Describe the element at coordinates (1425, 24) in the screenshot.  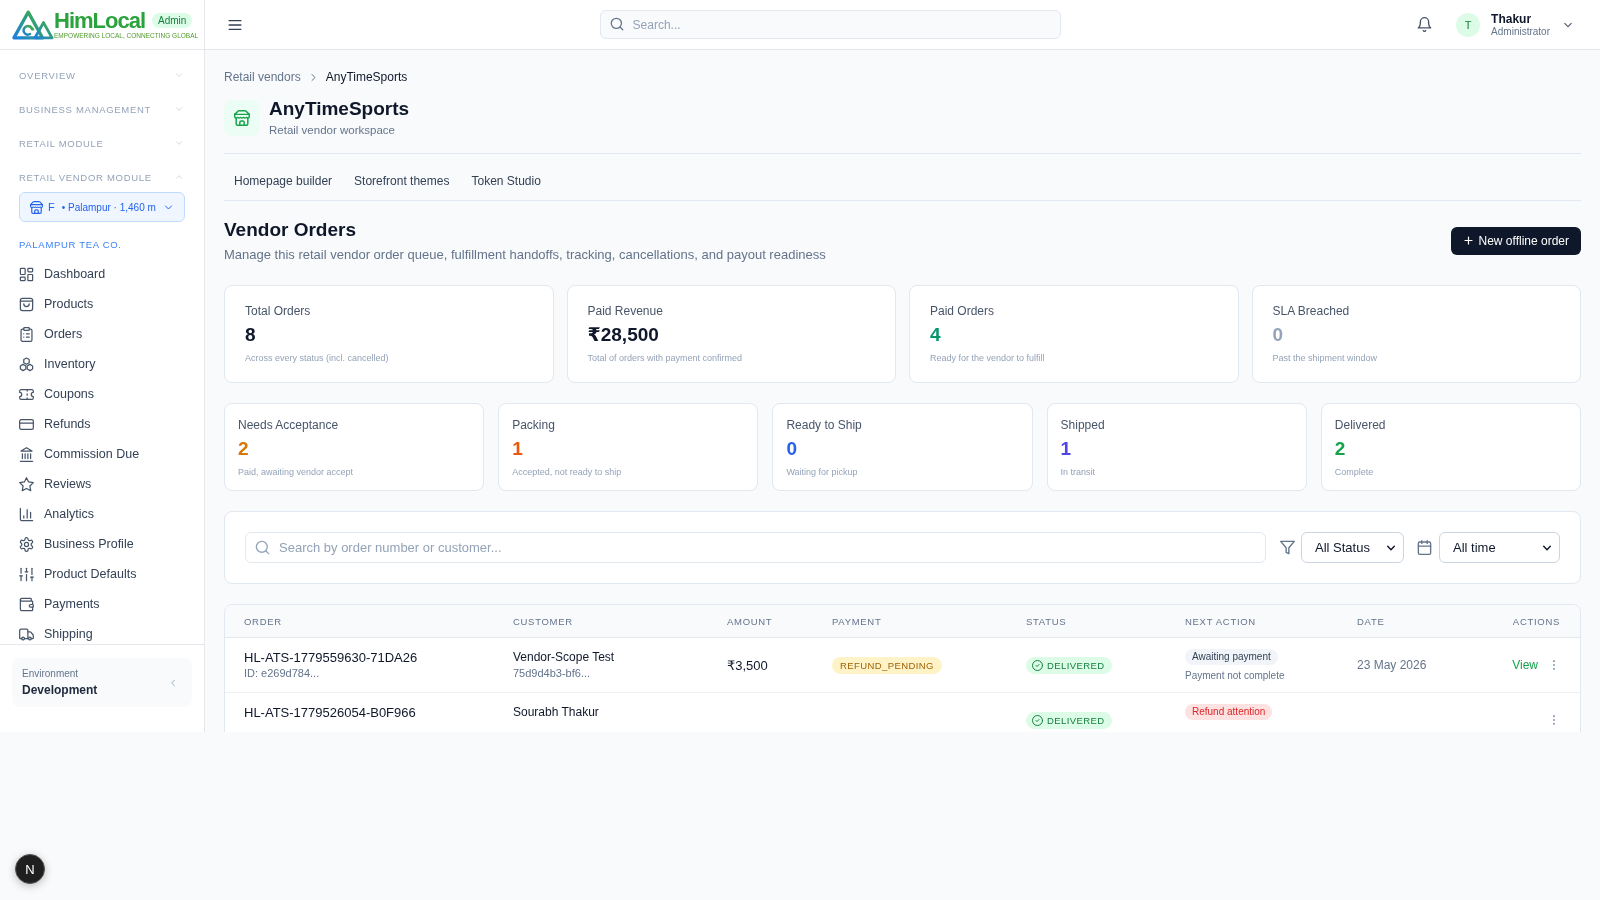
I see `bell-icon` at that location.